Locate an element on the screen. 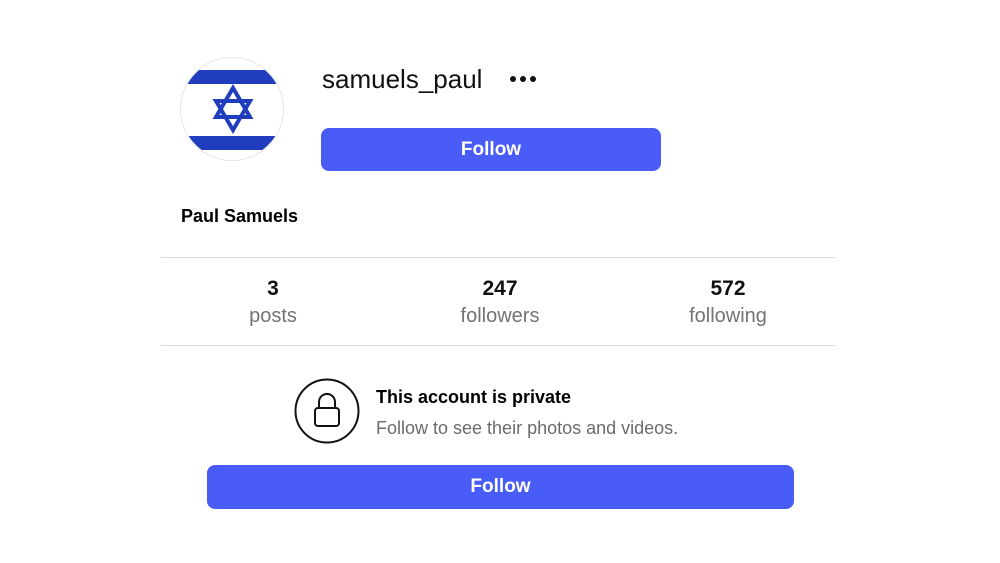  stat-followers-label: followers is located at coordinates (500, 316).